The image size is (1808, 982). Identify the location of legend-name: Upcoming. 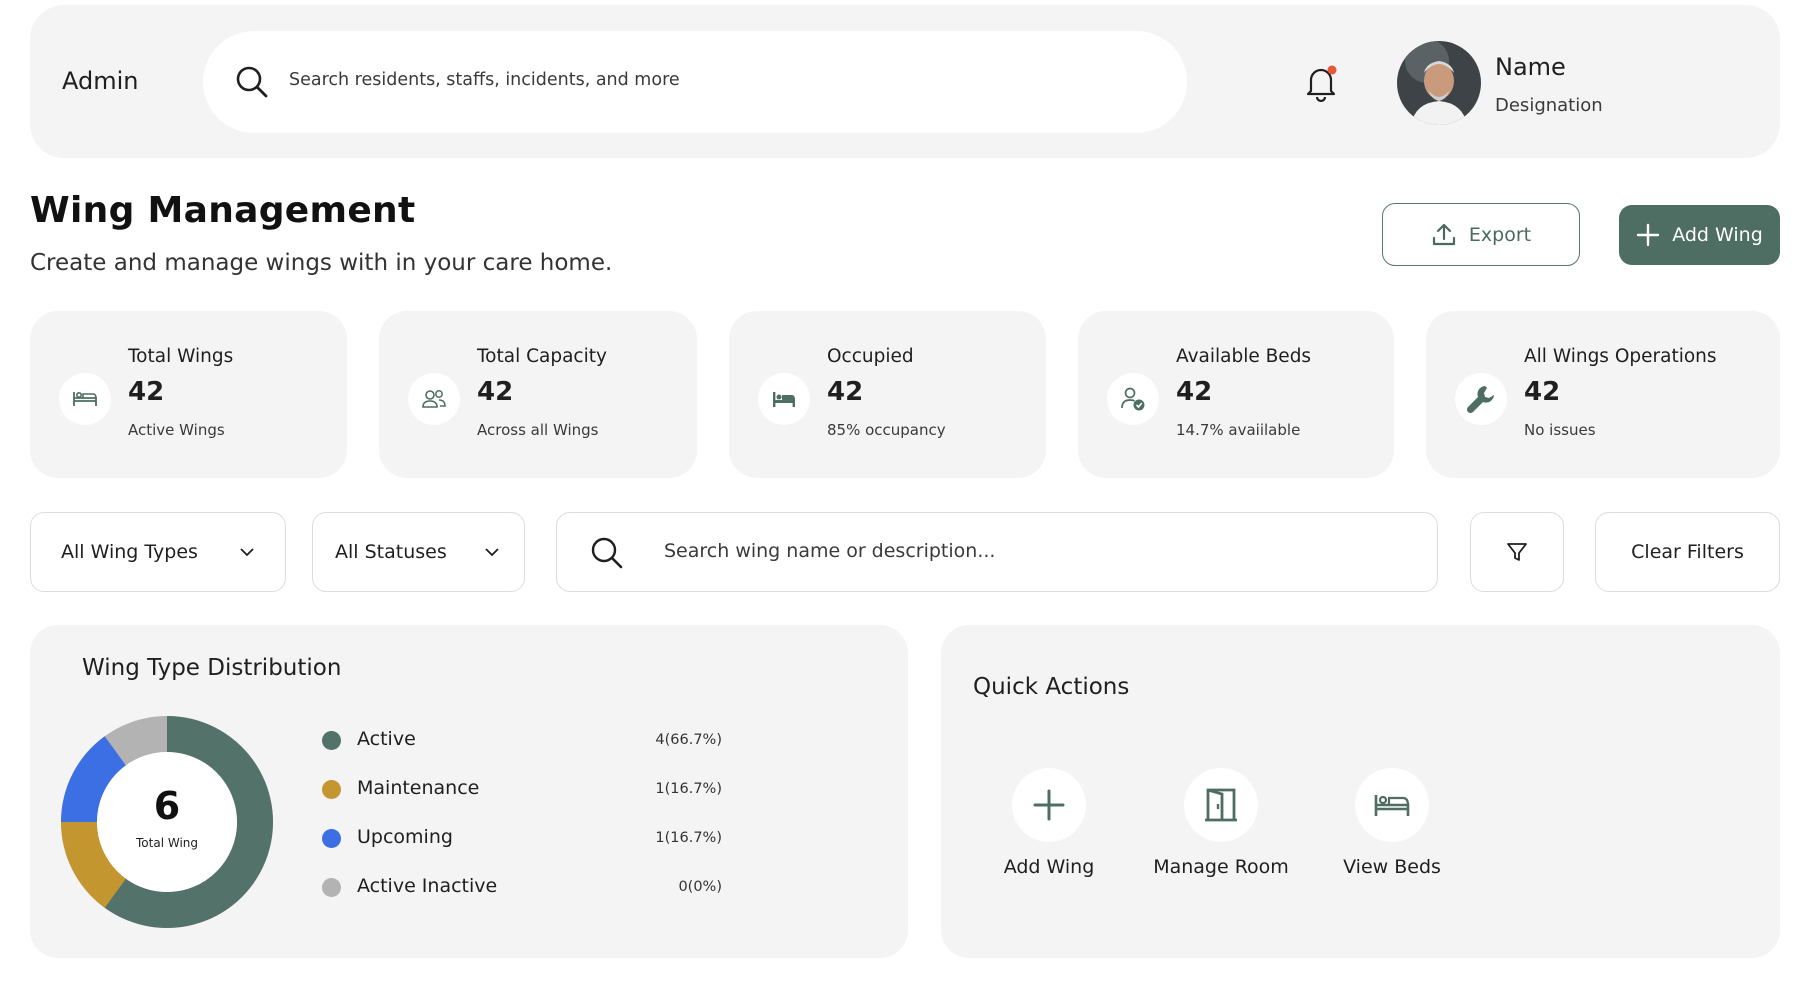
(405, 837).